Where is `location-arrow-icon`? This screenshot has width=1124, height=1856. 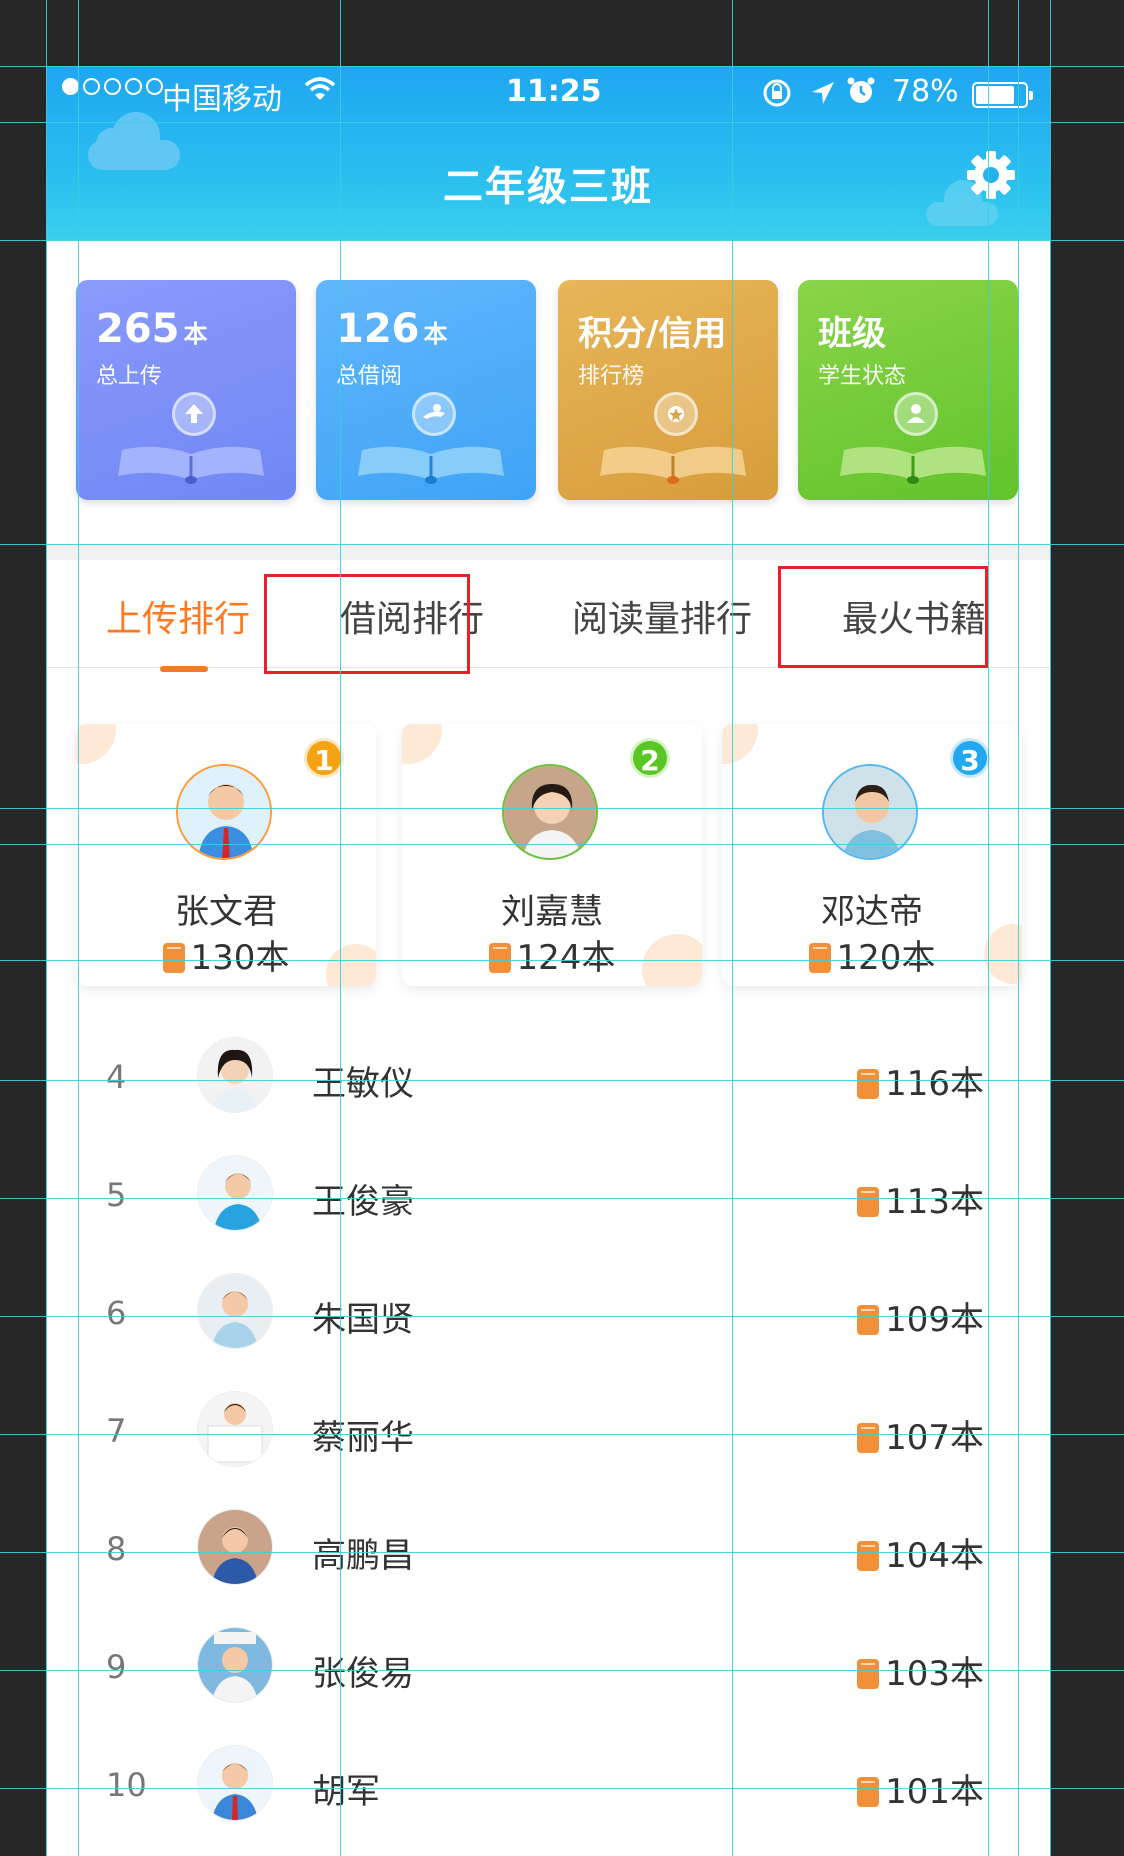
location-arrow-icon is located at coordinates (823, 93).